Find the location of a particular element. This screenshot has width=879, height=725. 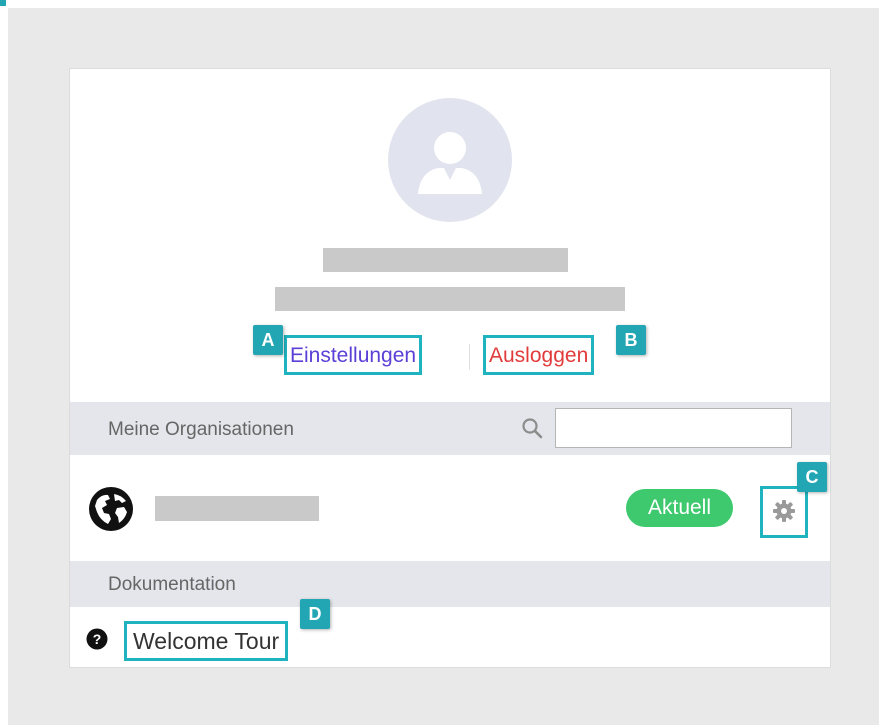

settings-link-label: Einstellungen is located at coordinates (353, 355).